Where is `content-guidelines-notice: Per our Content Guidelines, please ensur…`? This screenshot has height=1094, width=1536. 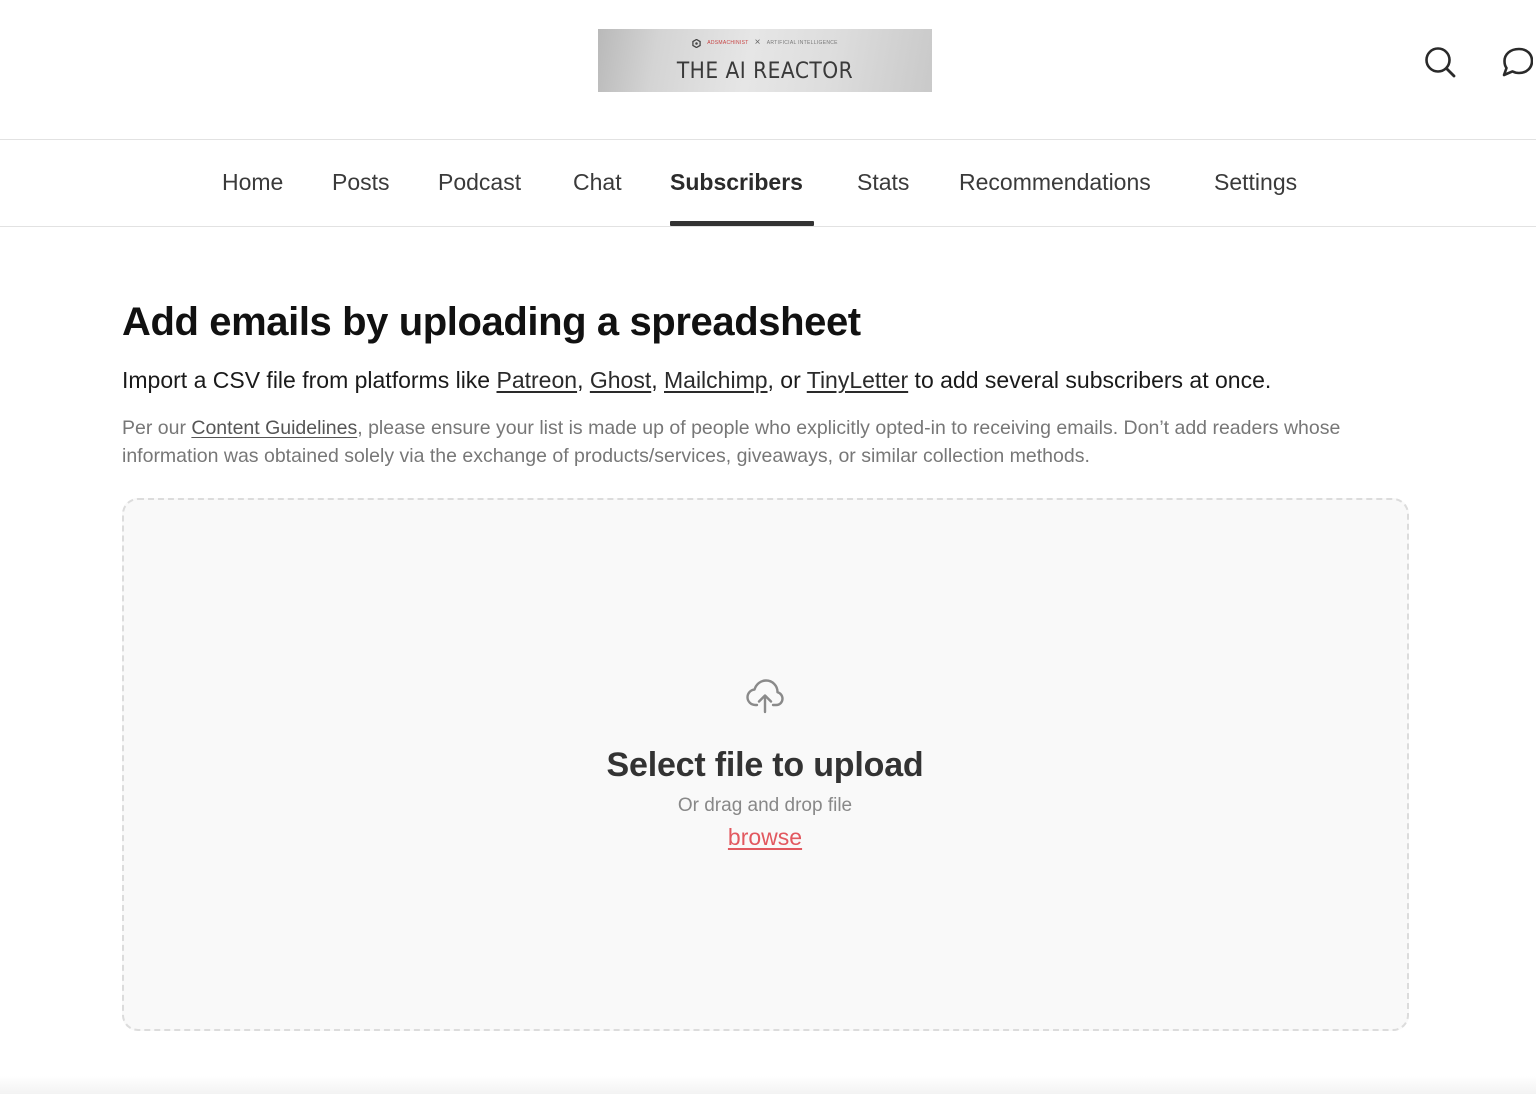 content-guidelines-notice: Per our Content Guidelines, please ensur… is located at coordinates (772, 442).